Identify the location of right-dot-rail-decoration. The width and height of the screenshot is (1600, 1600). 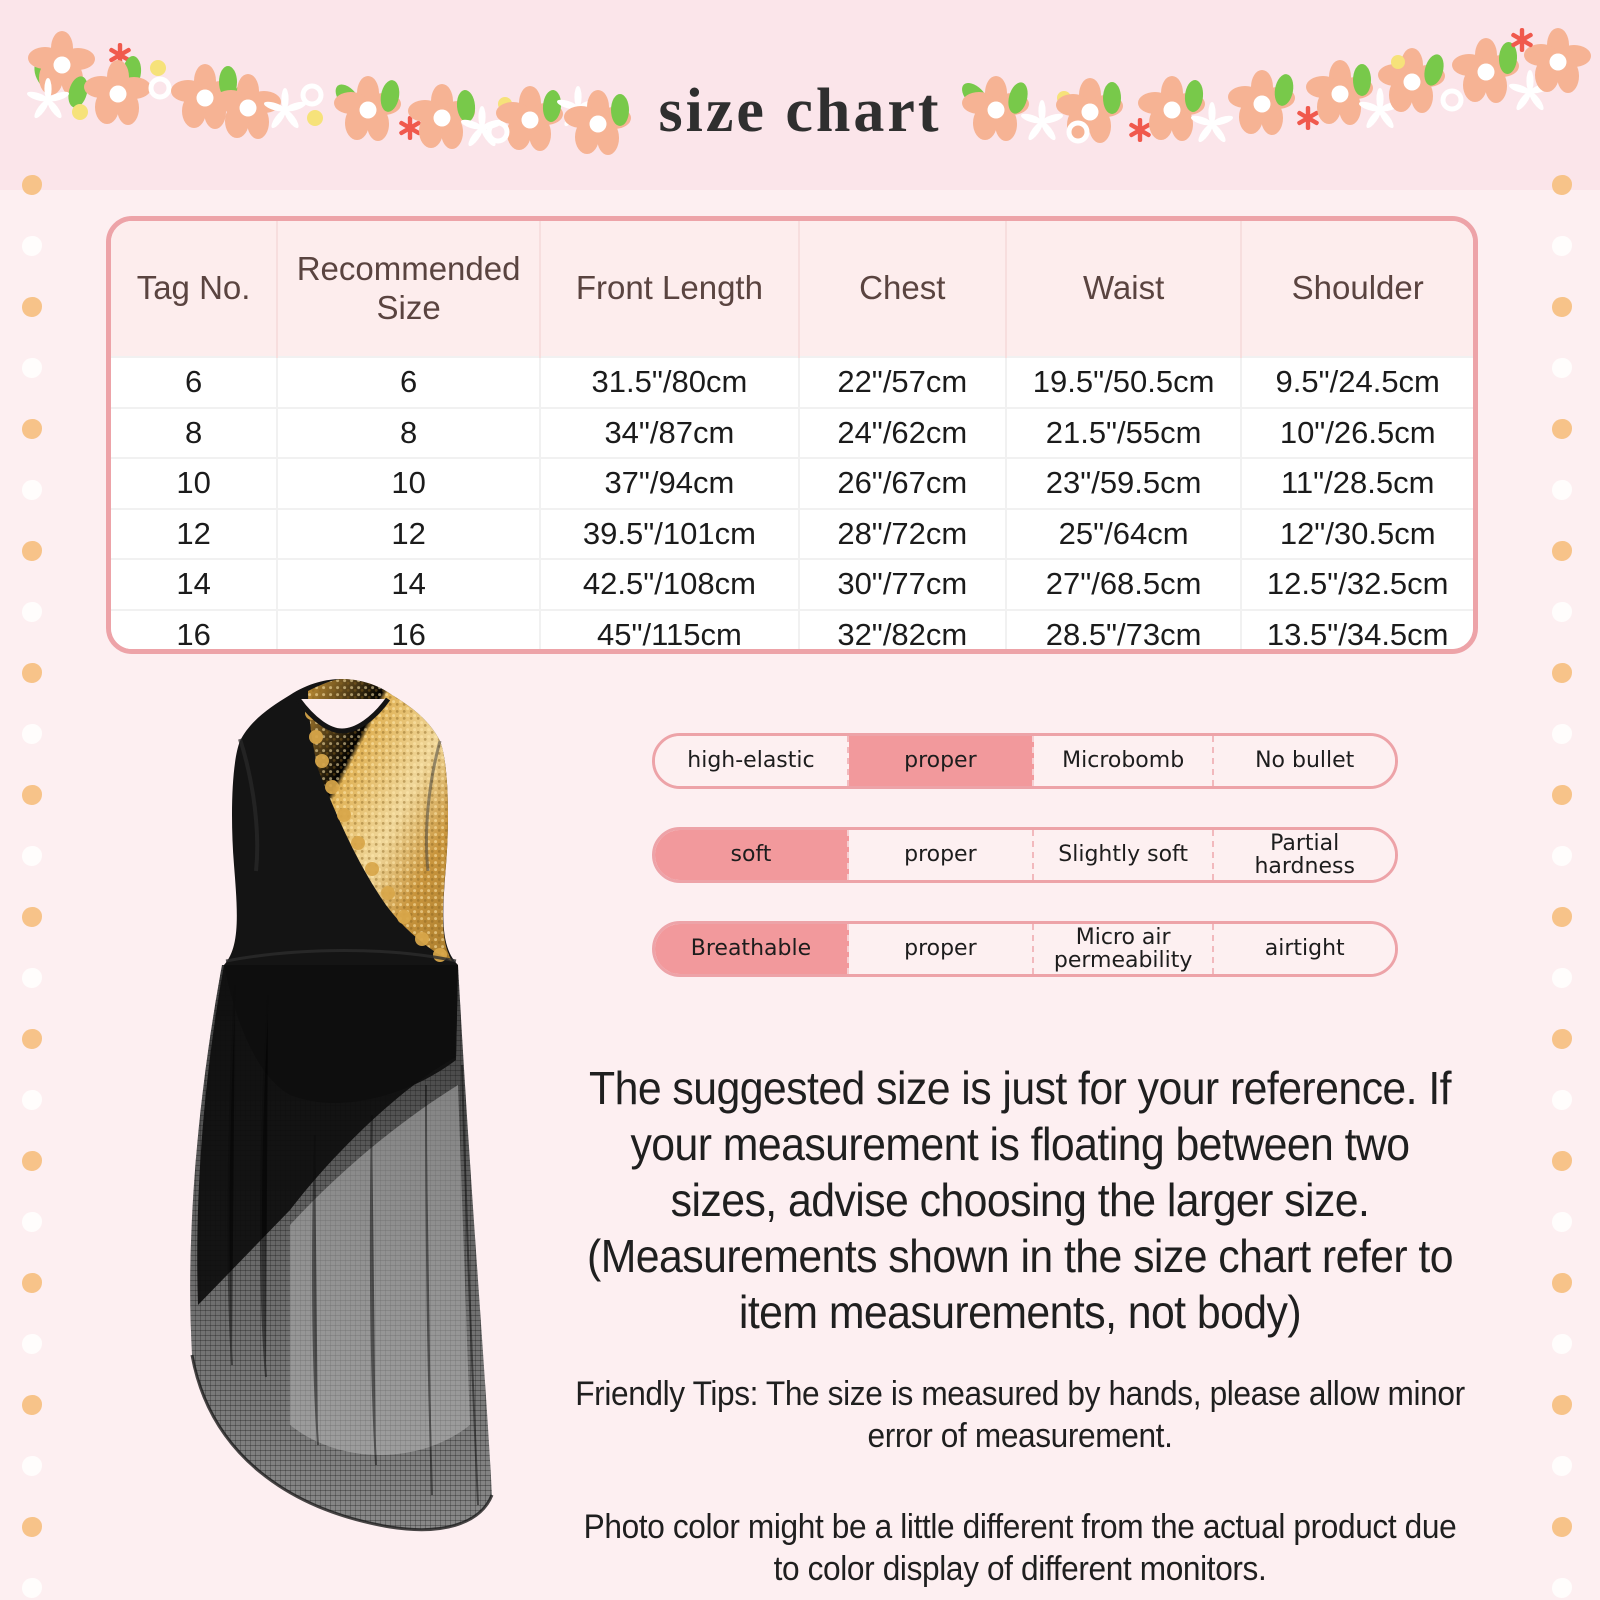
(1565, 886).